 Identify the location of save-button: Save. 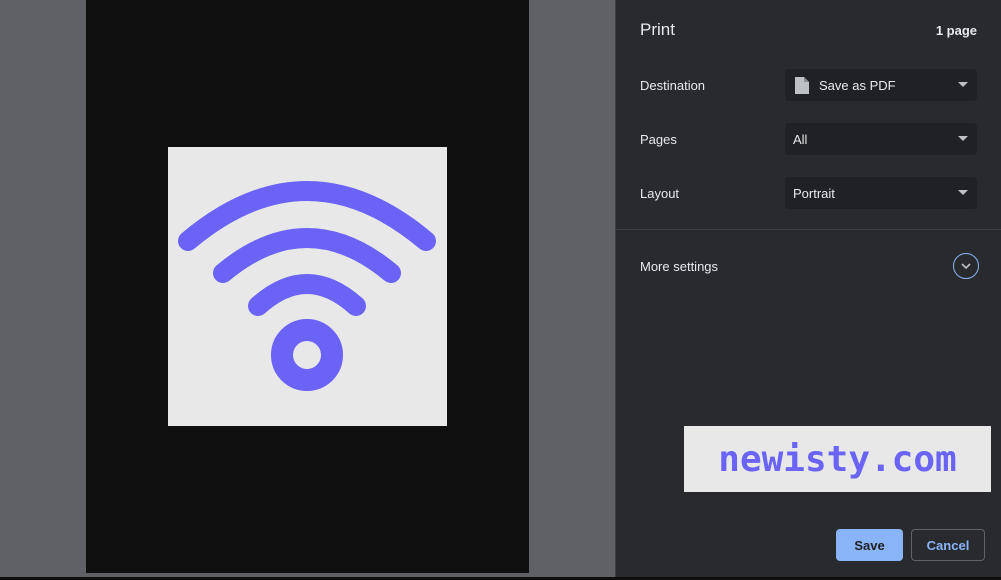
(869, 545).